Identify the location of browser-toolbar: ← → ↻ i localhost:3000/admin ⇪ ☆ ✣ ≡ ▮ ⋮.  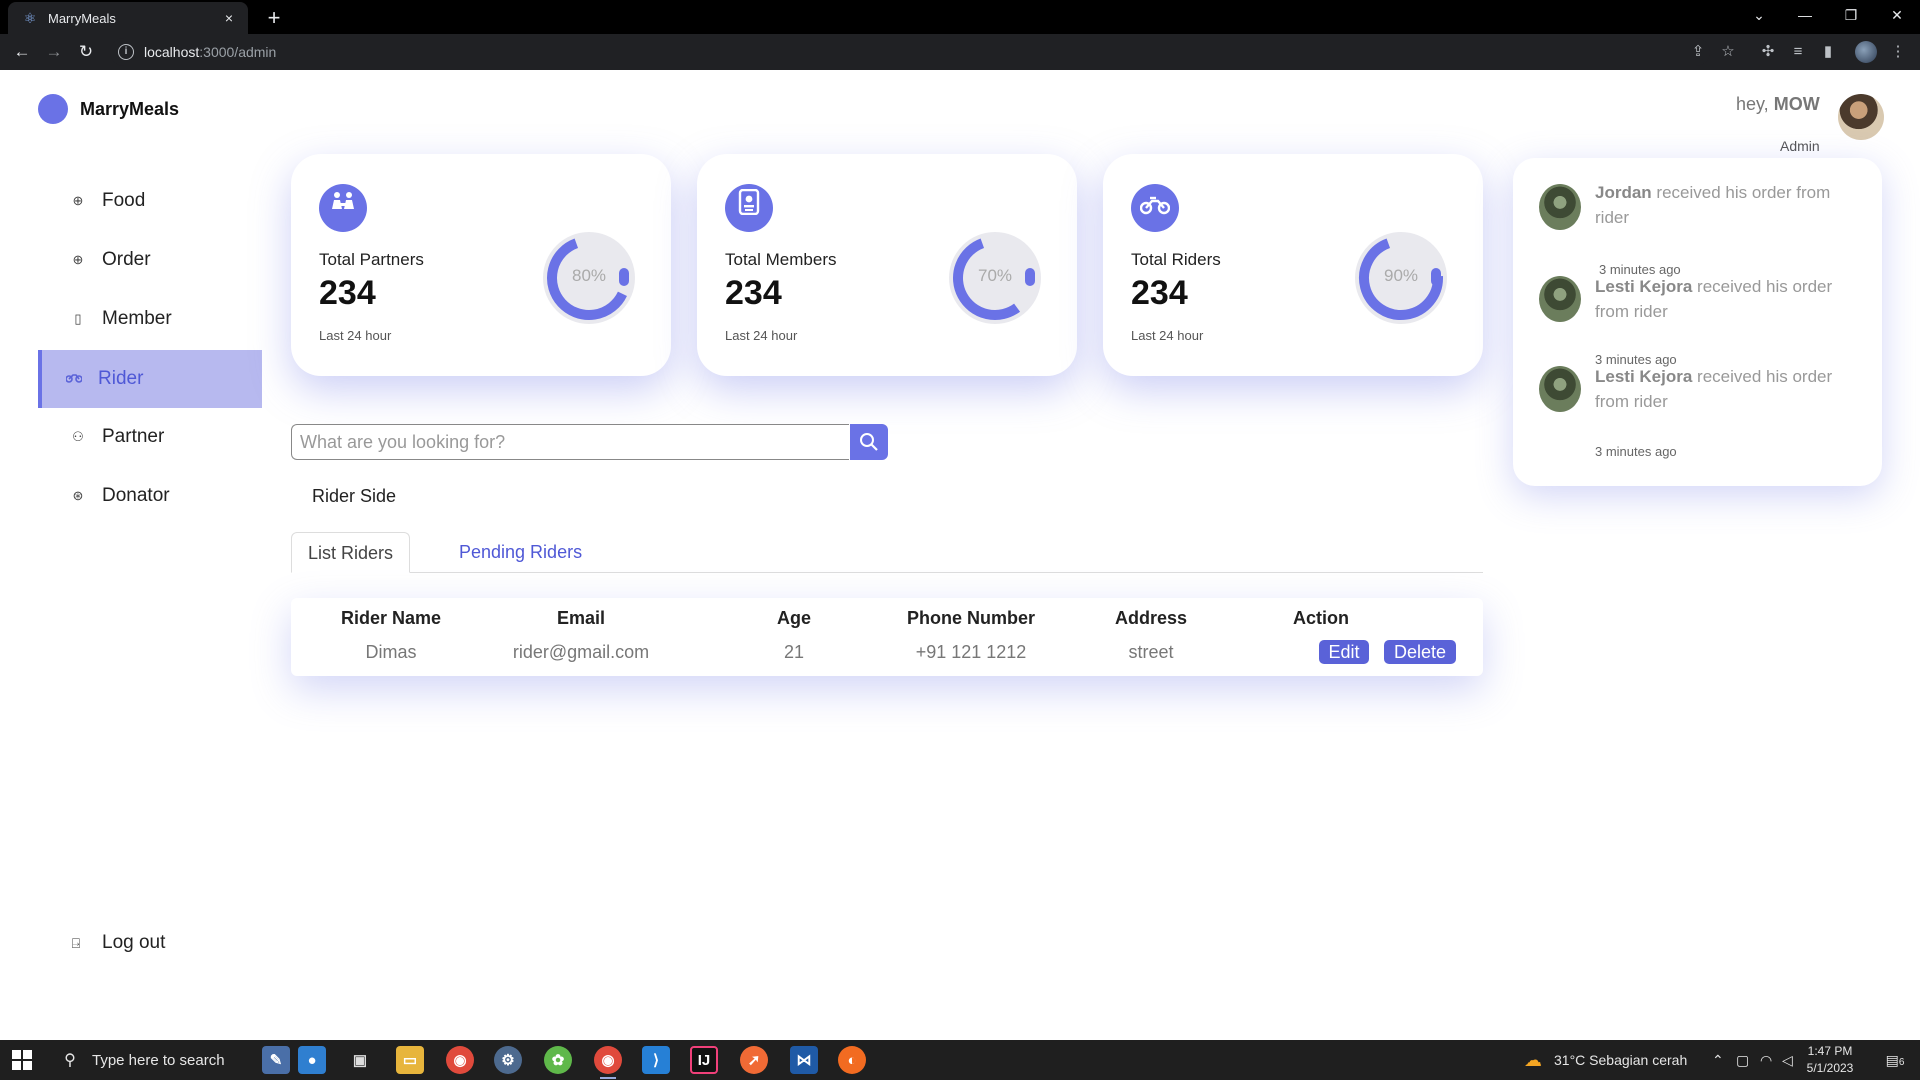
(960, 52).